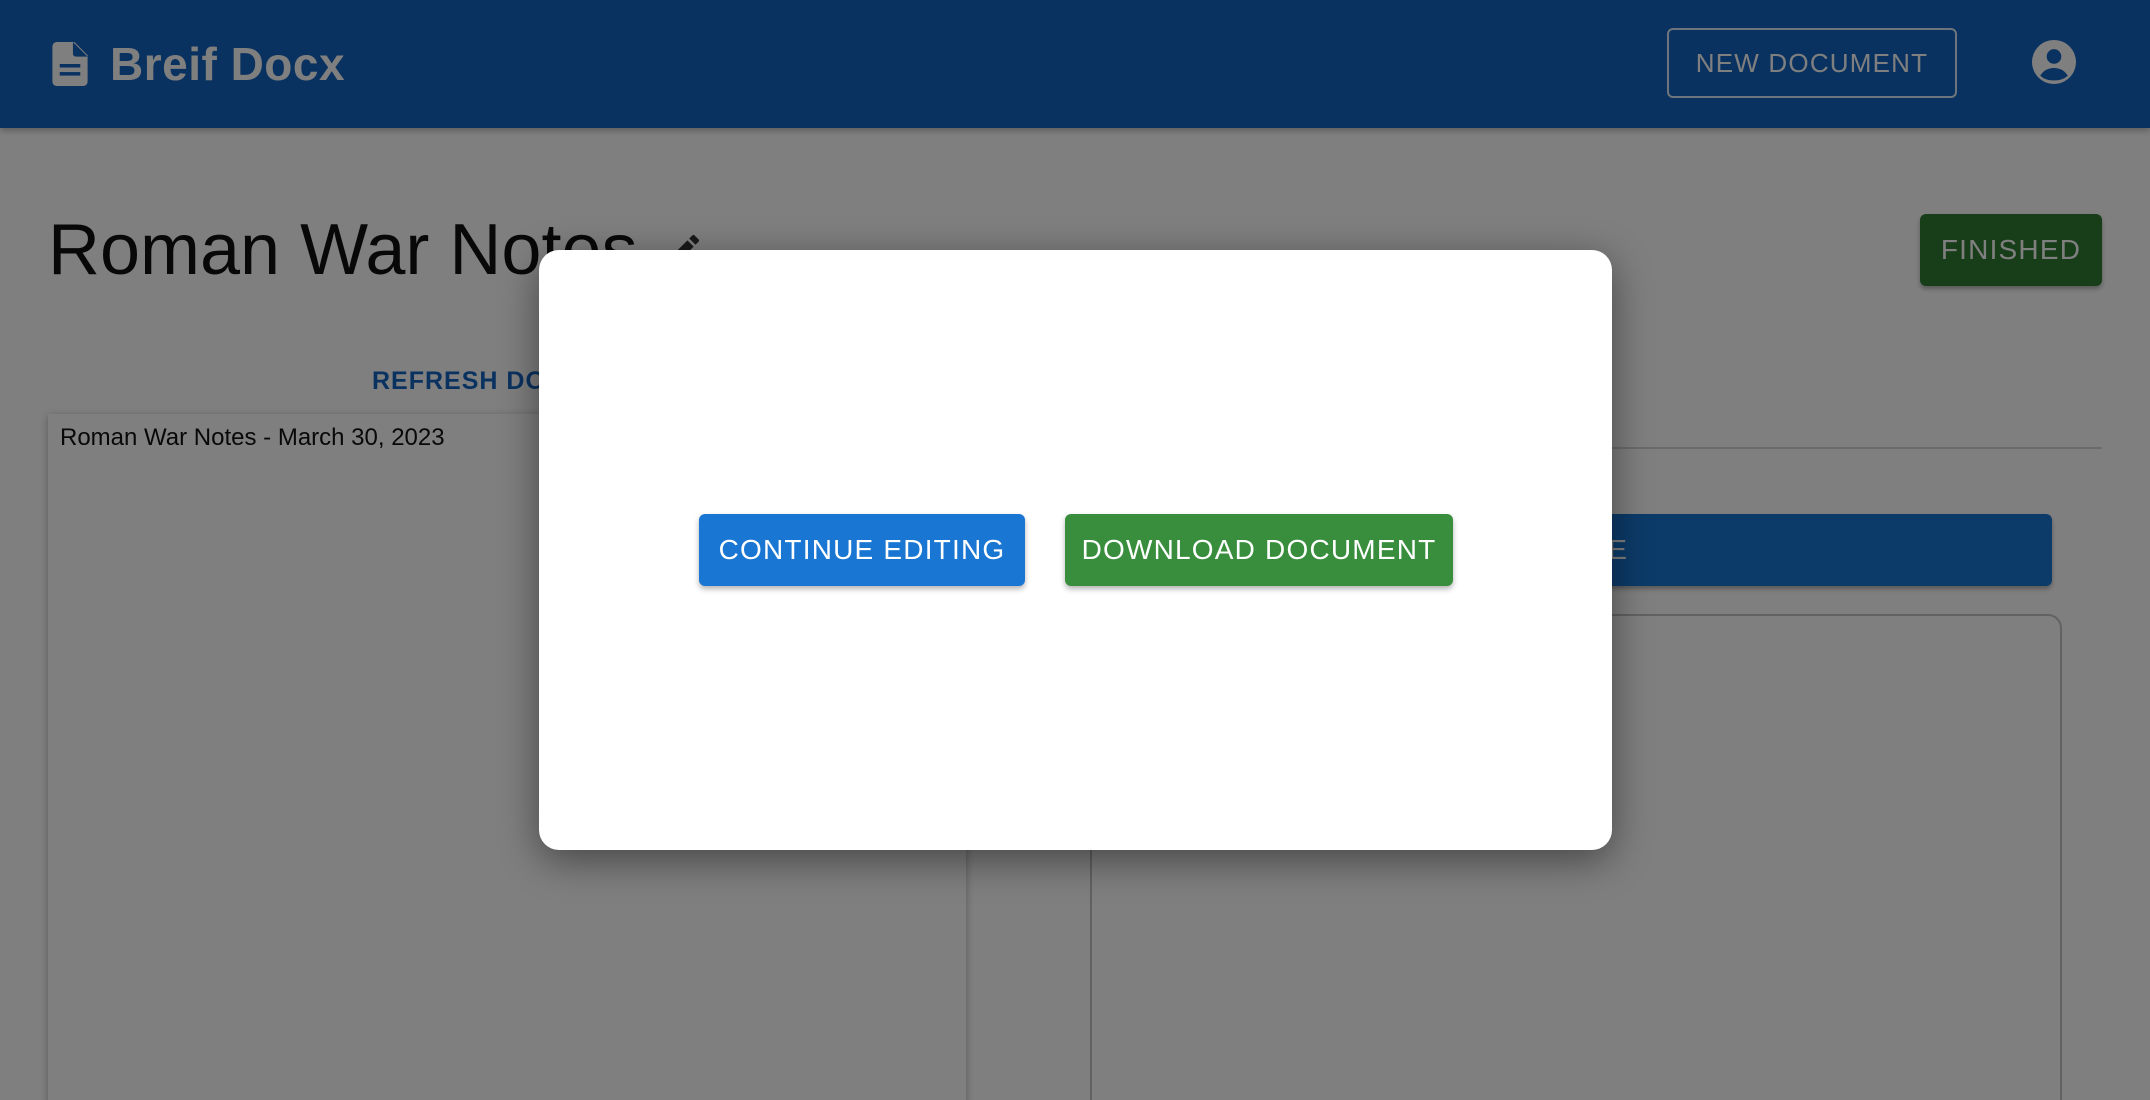  Describe the element at coordinates (1259, 550) in the screenshot. I see `download-document-button: DOWNLOAD DOCUMENT` at that location.